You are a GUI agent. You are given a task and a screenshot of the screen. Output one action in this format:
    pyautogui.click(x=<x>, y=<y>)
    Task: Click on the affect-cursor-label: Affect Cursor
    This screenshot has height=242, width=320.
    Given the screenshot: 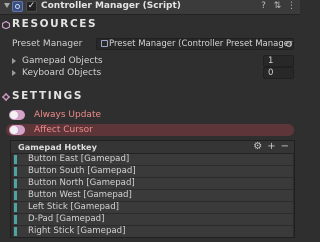 What is the action you would take?
    pyautogui.click(x=63, y=130)
    